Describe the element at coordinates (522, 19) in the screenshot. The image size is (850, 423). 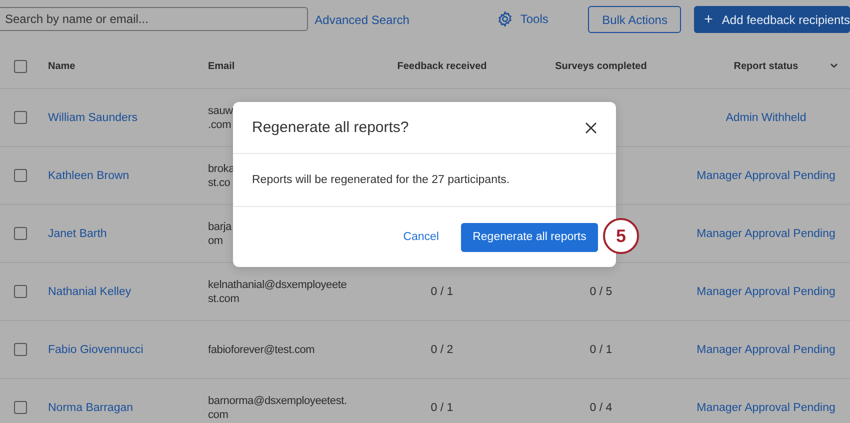
I see `tools-button: Tools` at that location.